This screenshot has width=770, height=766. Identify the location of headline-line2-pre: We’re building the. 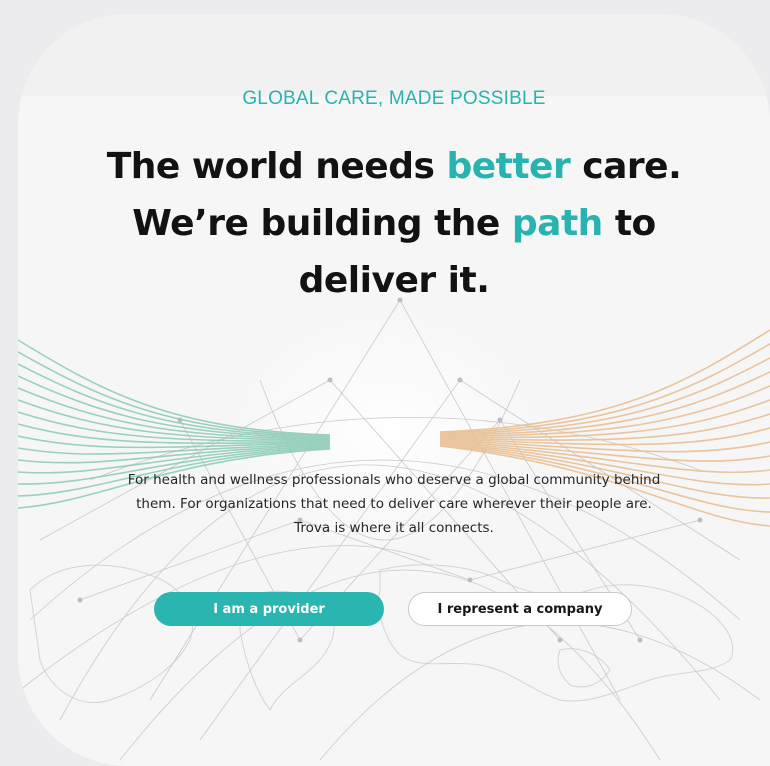
(322, 223).